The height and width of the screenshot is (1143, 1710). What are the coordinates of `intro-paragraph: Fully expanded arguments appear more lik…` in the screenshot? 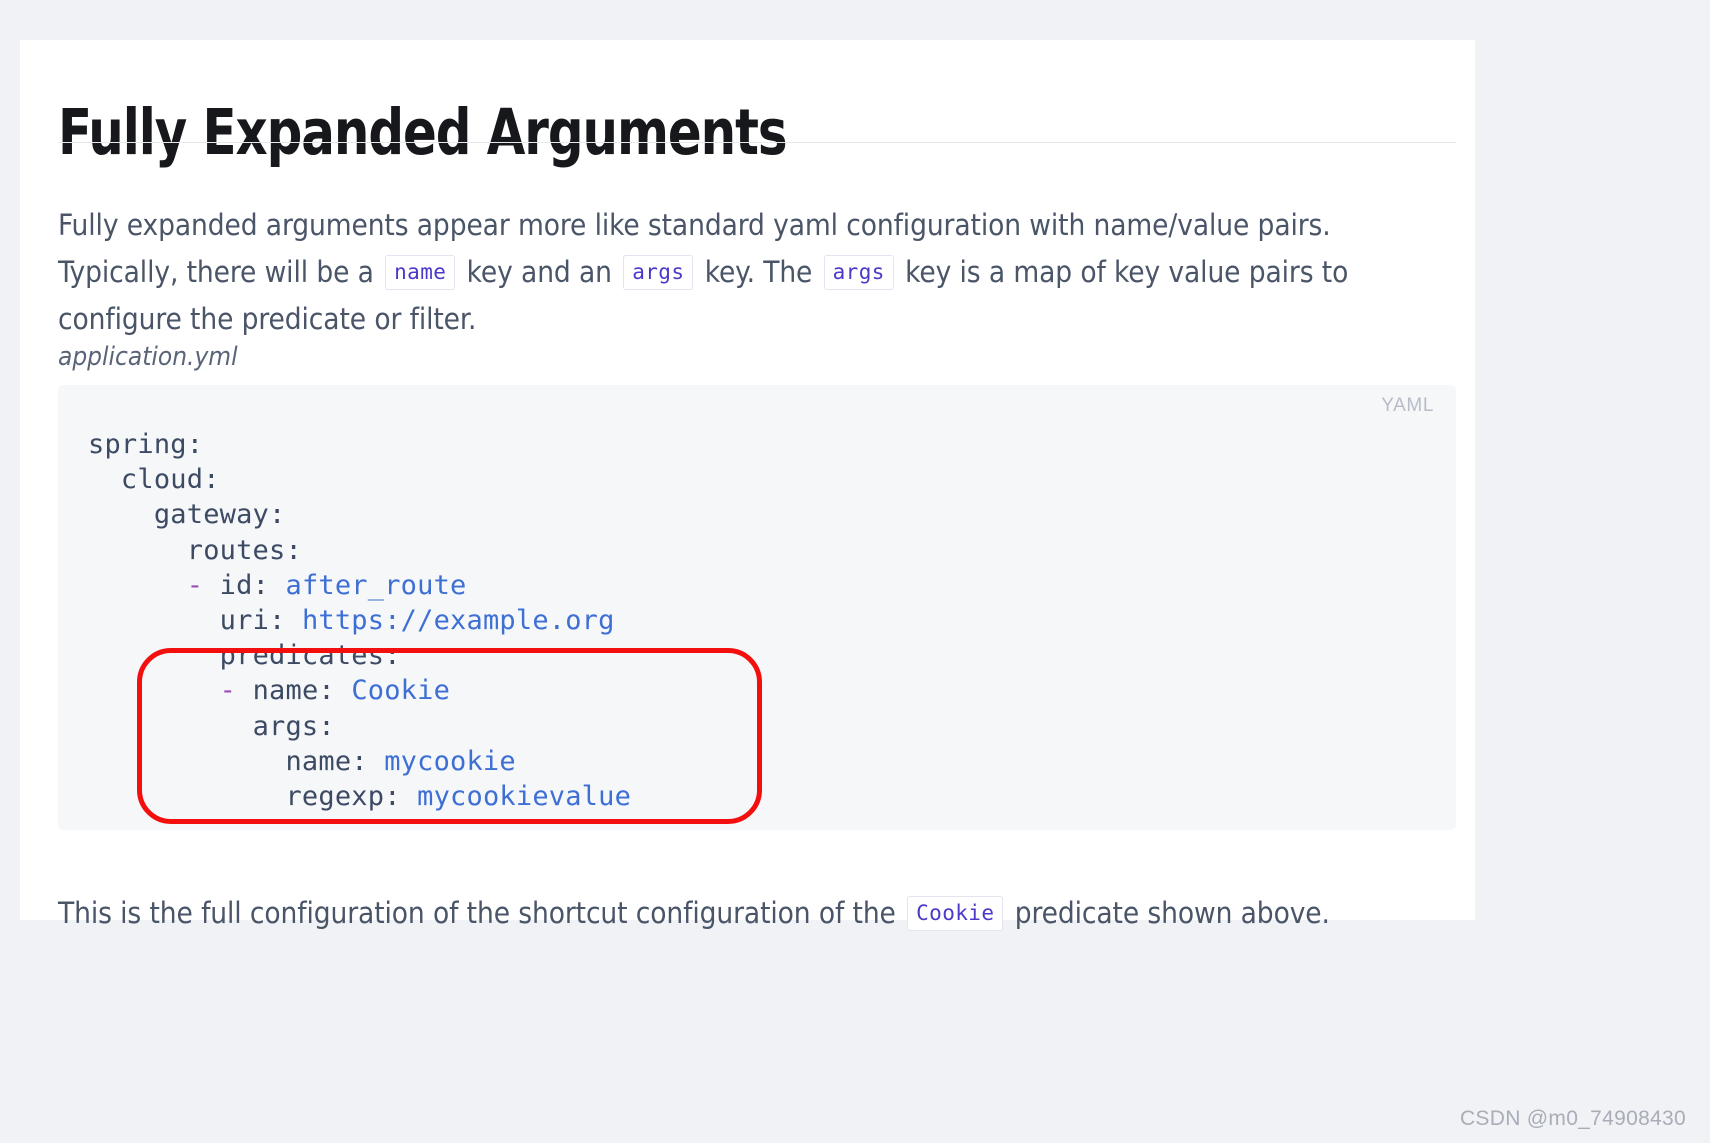 It's located at (728, 272).